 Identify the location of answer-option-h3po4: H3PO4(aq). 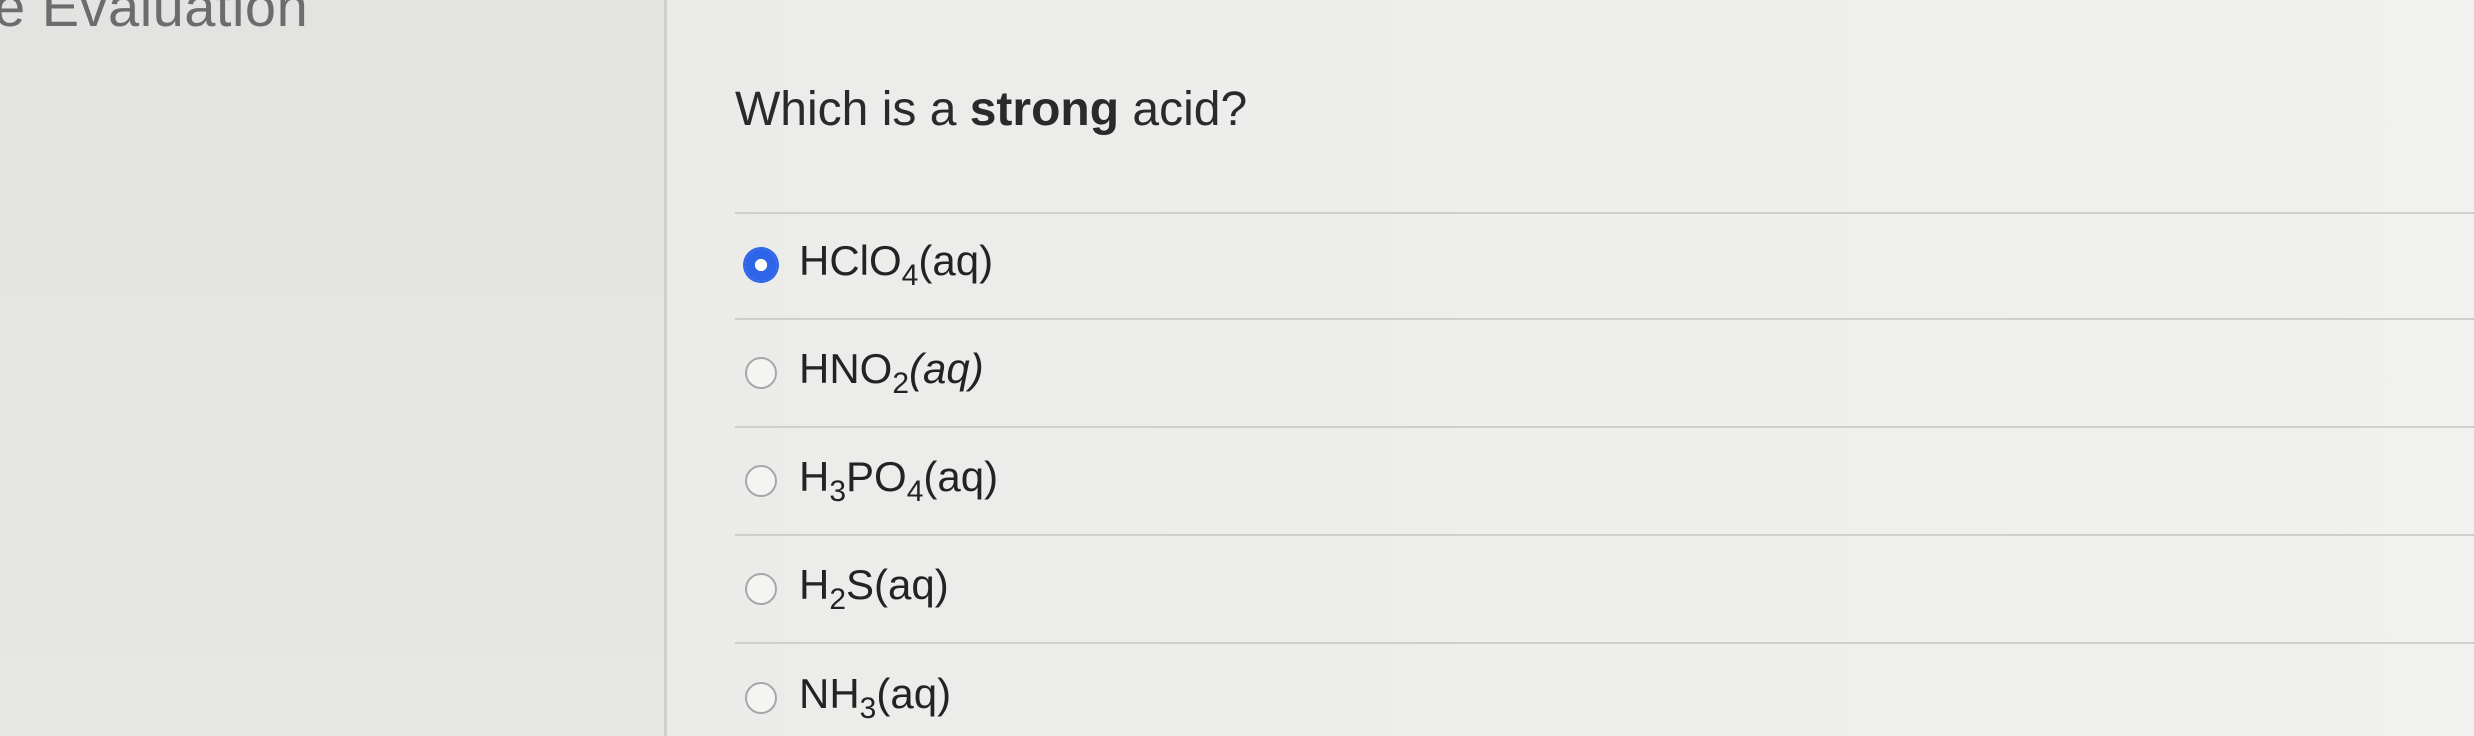
(1604, 482).